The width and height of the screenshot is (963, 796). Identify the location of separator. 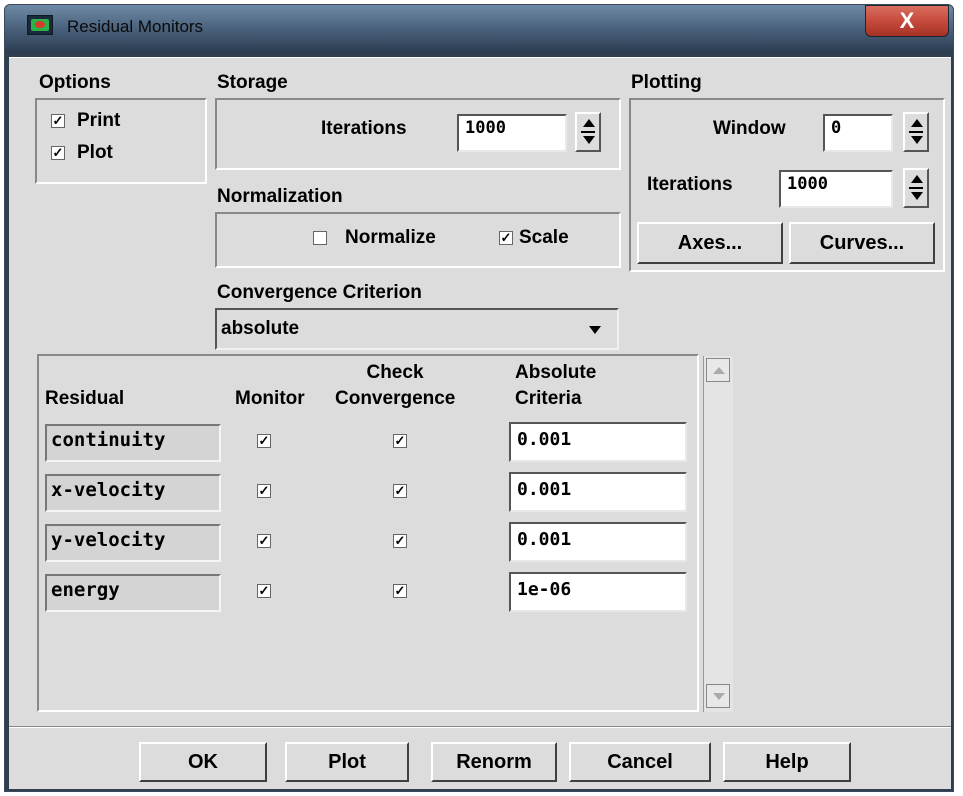
(480, 727).